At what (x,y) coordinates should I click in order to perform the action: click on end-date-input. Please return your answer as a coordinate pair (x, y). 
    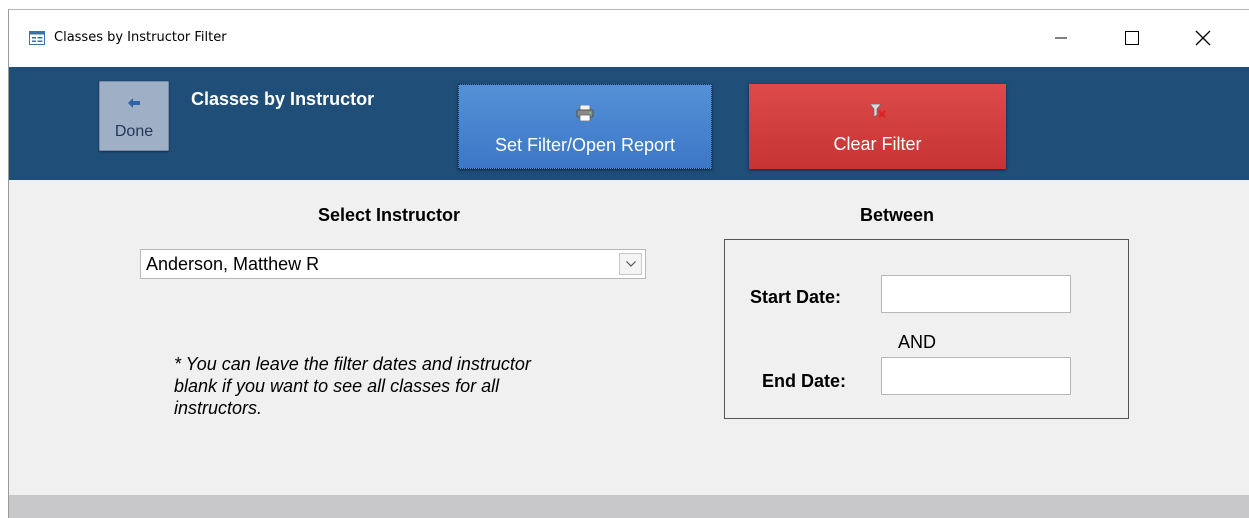
    Looking at the image, I should click on (976, 376).